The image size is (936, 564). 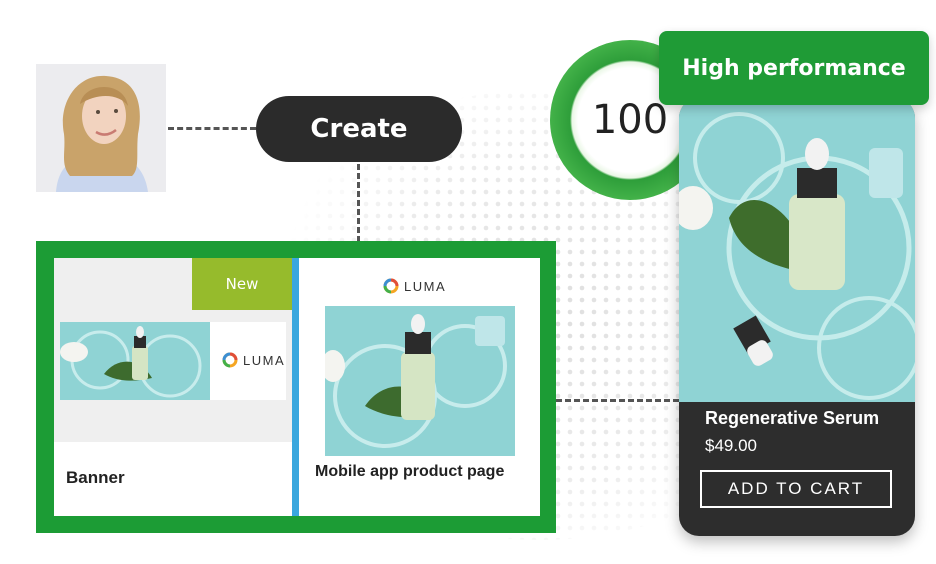 I want to click on create-button: Create, so click(x=359, y=129).